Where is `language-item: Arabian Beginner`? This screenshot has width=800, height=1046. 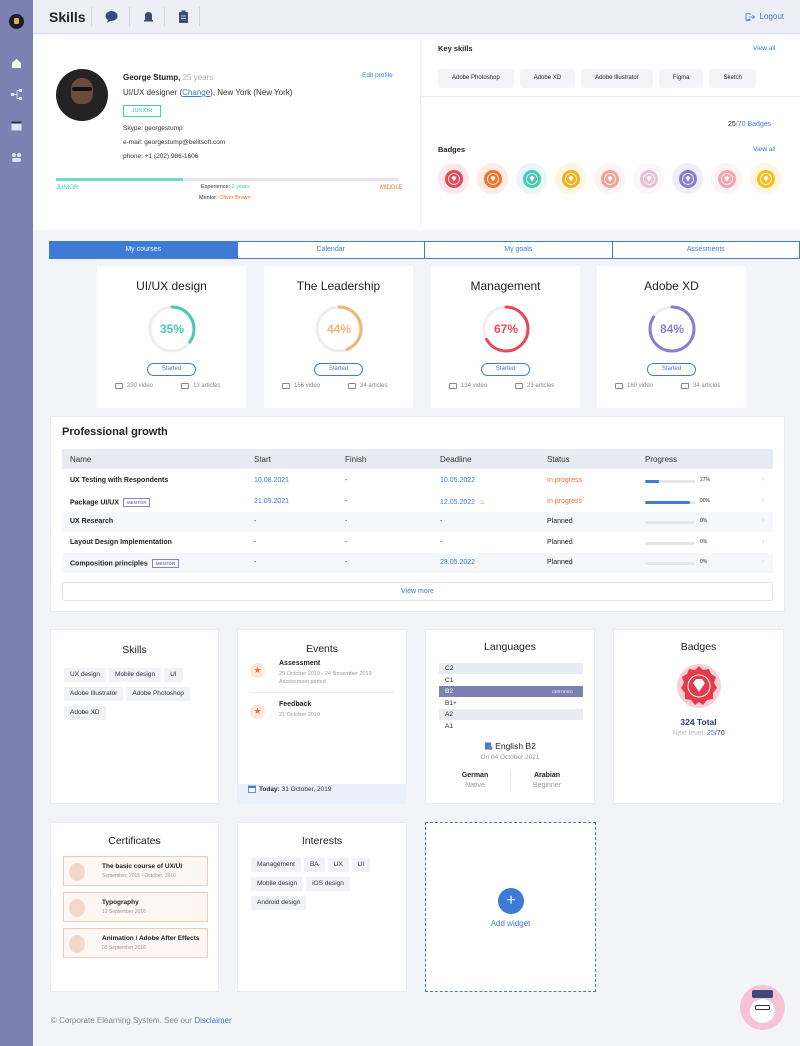
language-item: Arabian Beginner is located at coordinates (547, 780).